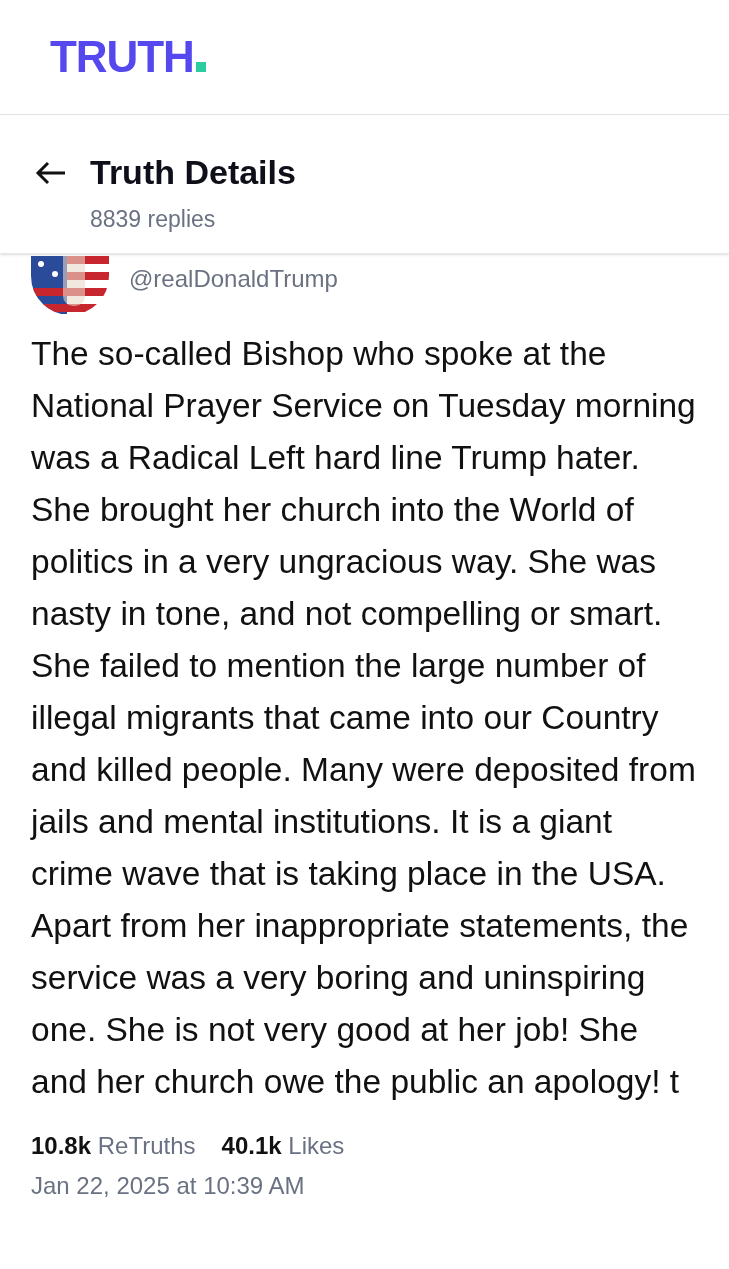 This screenshot has height=1269, width=729. What do you see at coordinates (51, 172) in the screenshot?
I see `back-arrow-icon` at bounding box center [51, 172].